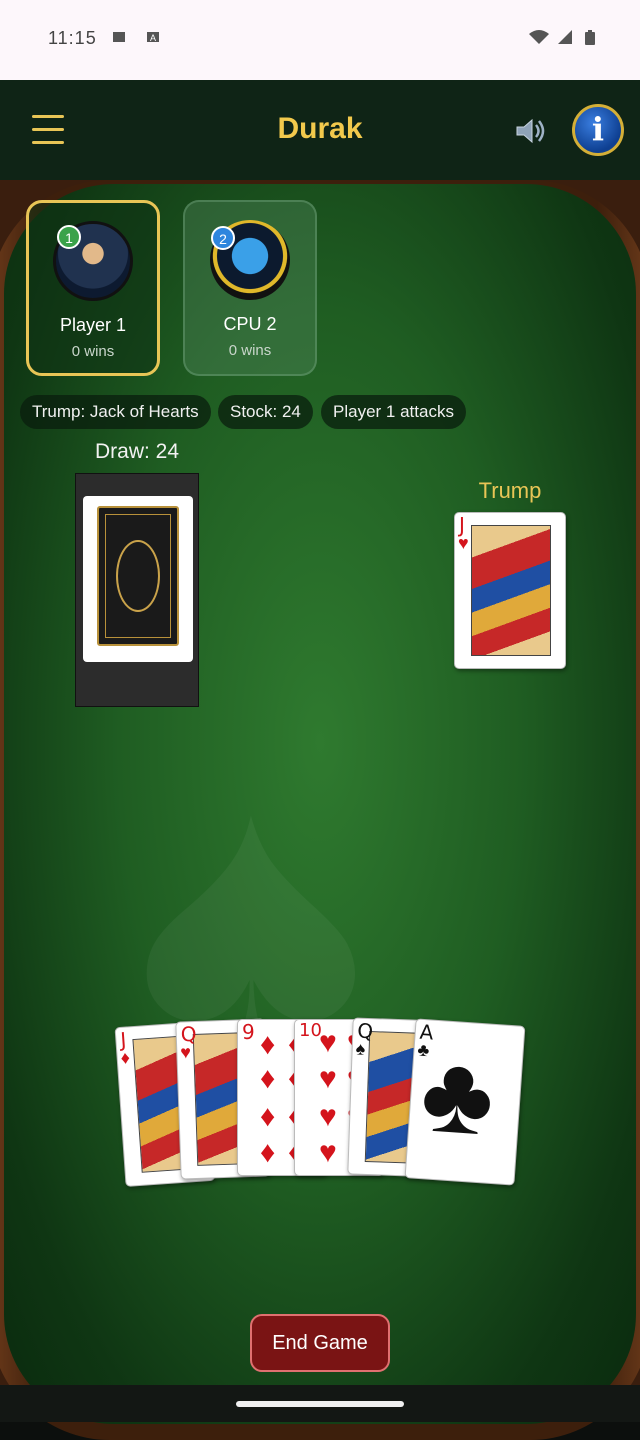 The width and height of the screenshot is (640, 1440). I want to click on player-name: Player 1, so click(93, 325).